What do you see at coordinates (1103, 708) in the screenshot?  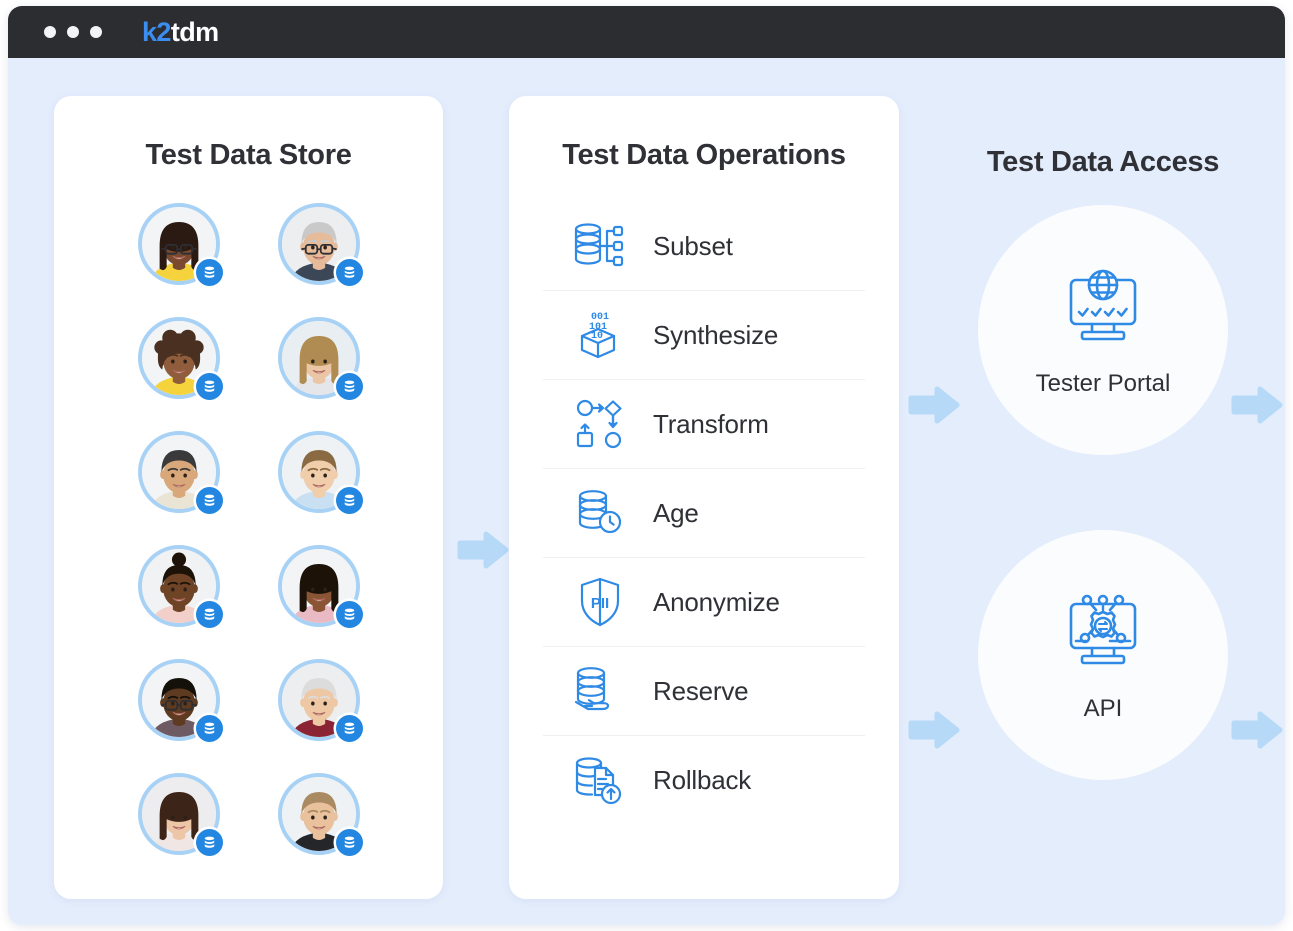 I see `api-label: API` at bounding box center [1103, 708].